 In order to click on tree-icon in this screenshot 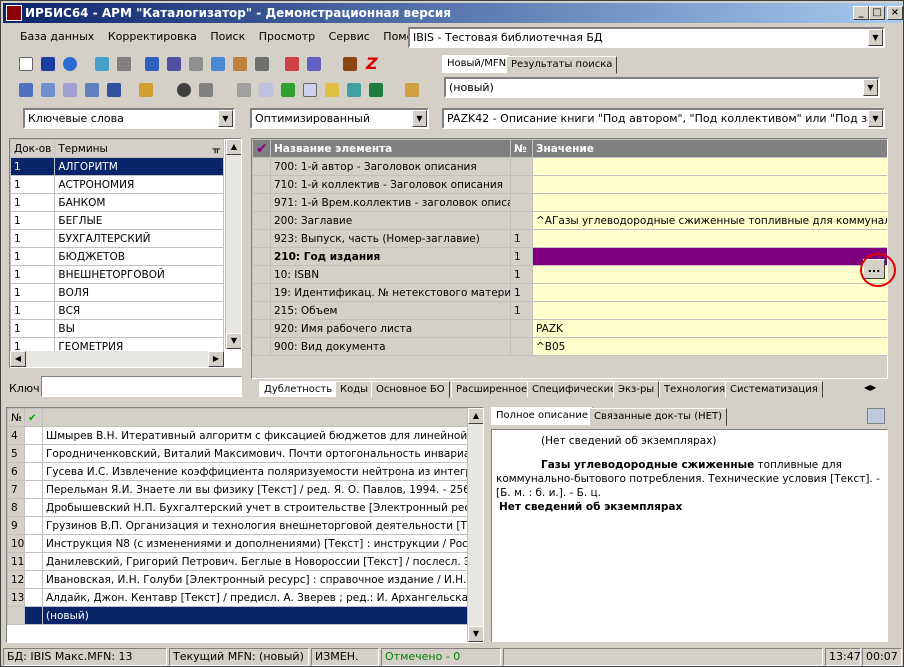, I will do `click(218, 64)`.